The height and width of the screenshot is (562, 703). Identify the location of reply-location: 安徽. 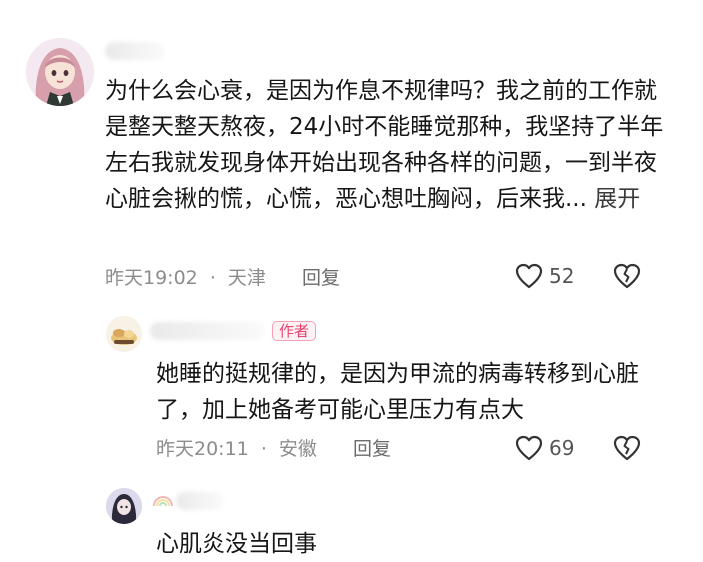
(297, 449).